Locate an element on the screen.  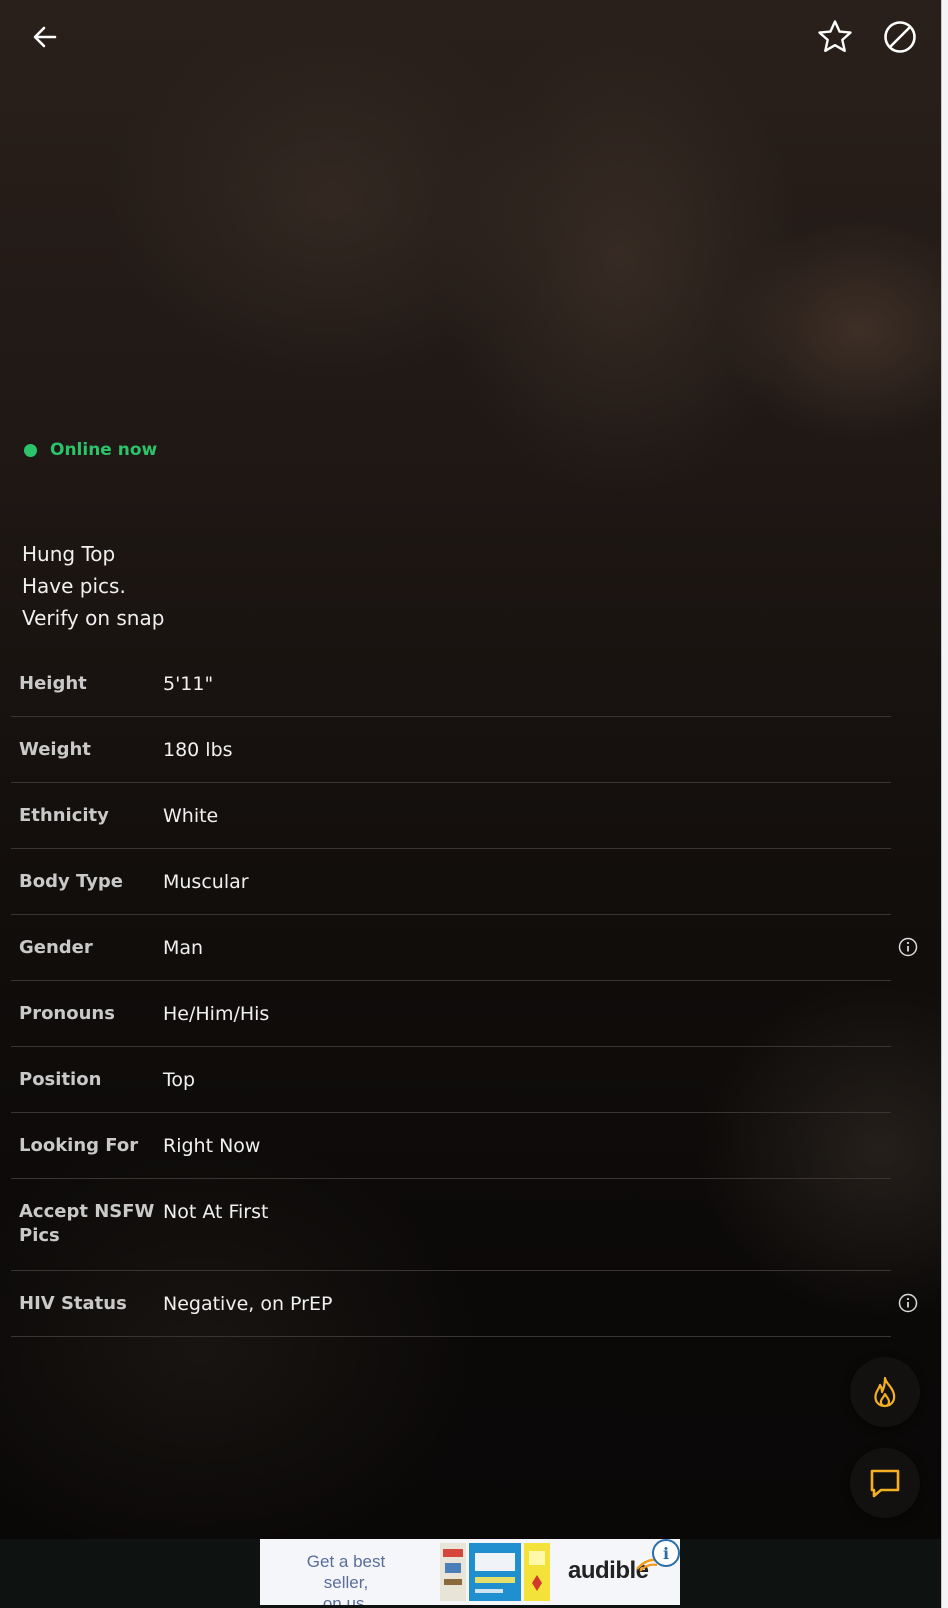
detail-value: White is located at coordinates (191, 816).